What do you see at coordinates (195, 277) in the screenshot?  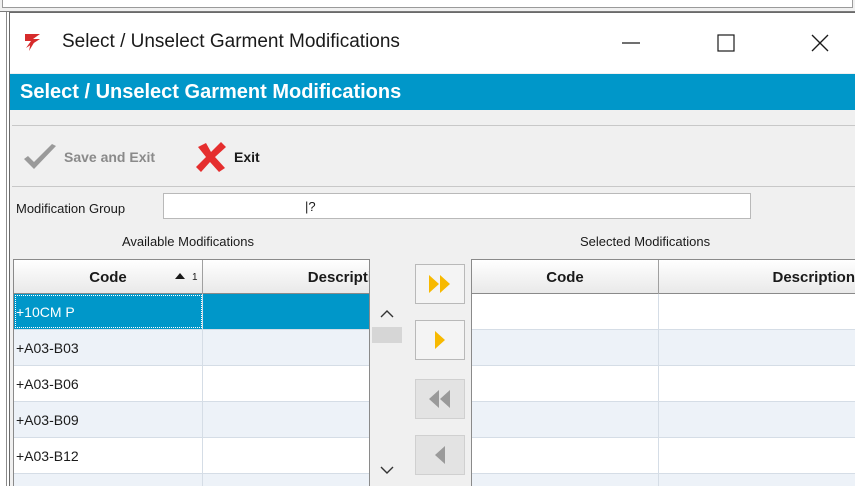 I see `sort-order-number: 1` at bounding box center [195, 277].